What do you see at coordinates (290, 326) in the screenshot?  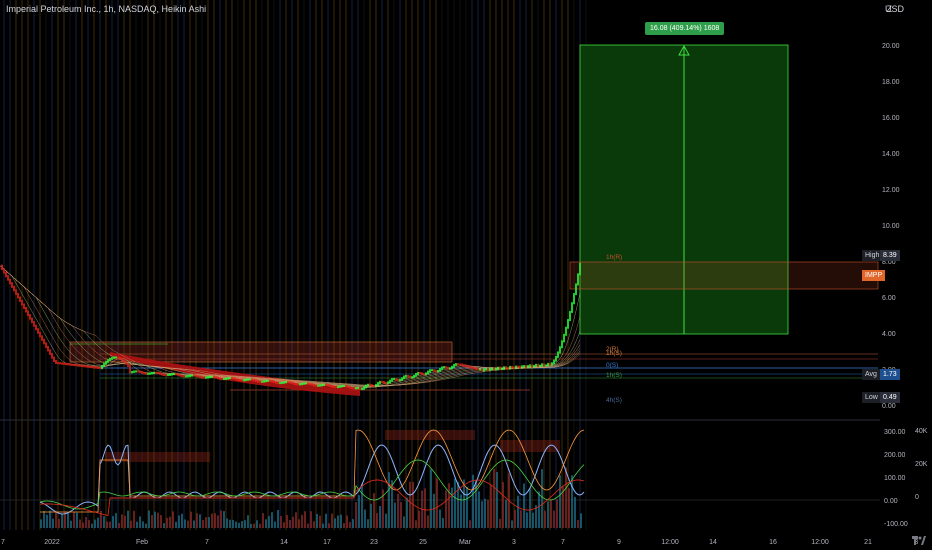 I see `ma-line` at bounding box center [290, 326].